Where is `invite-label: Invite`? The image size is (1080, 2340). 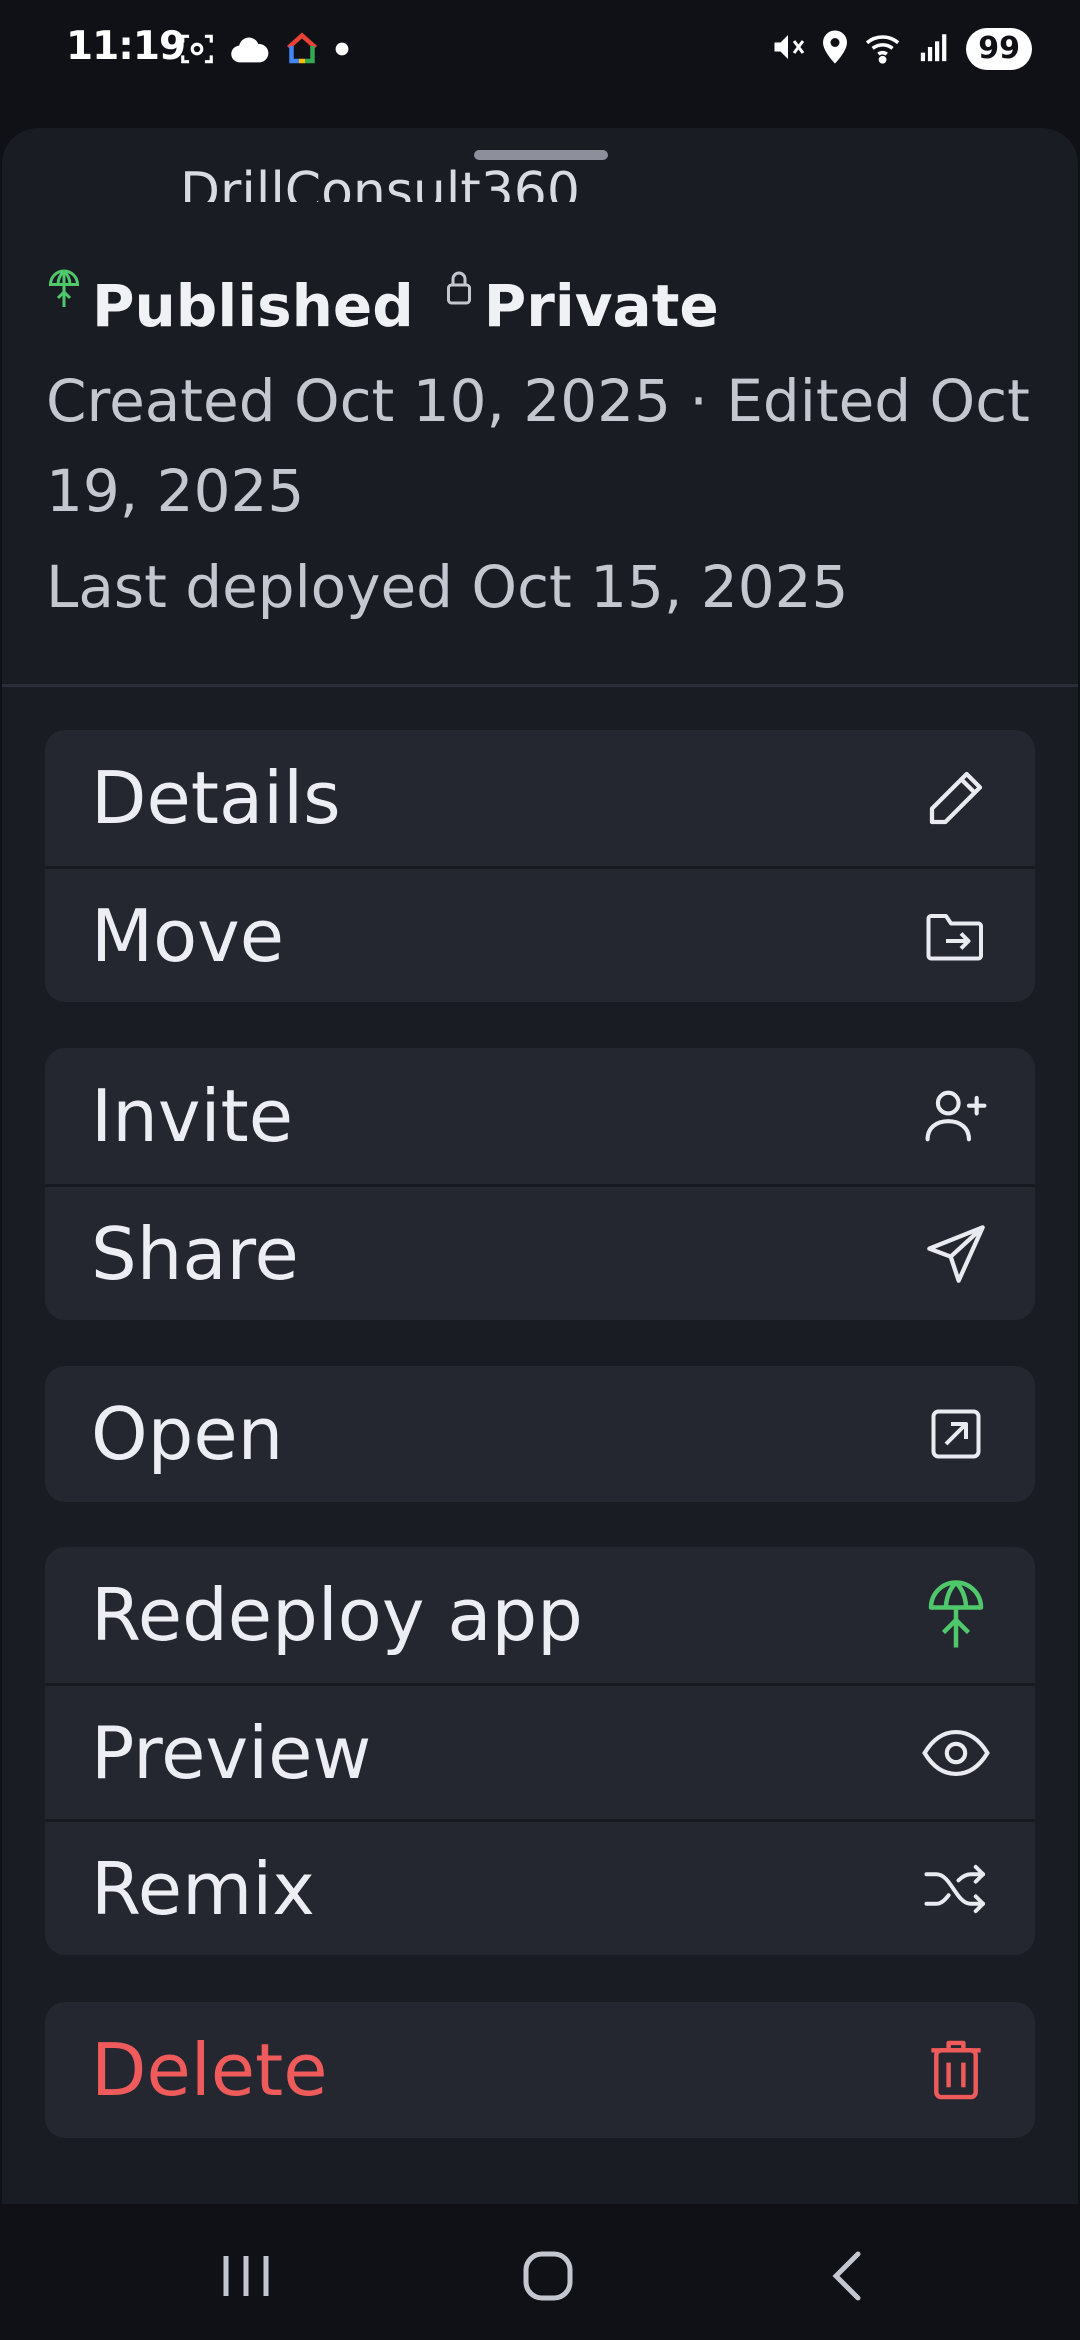 invite-label: Invite is located at coordinates (192, 1116).